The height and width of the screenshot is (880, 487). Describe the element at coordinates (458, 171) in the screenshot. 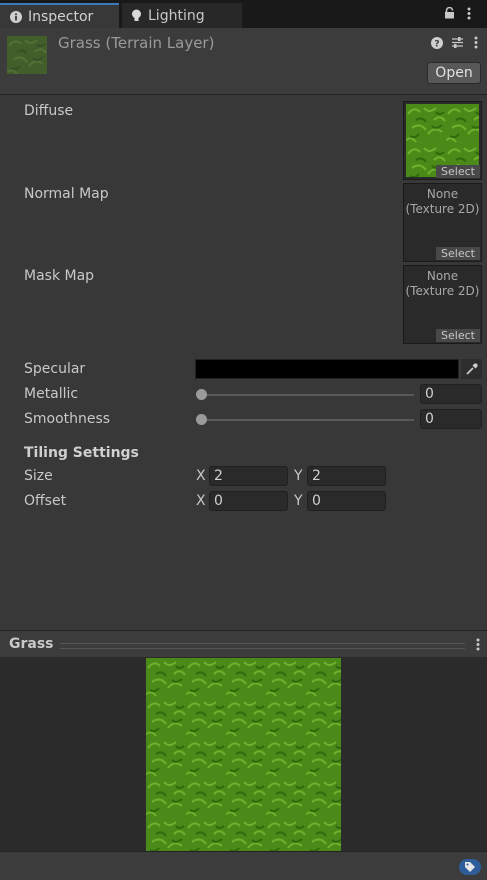

I see `diffuse-select-button: Select` at that location.